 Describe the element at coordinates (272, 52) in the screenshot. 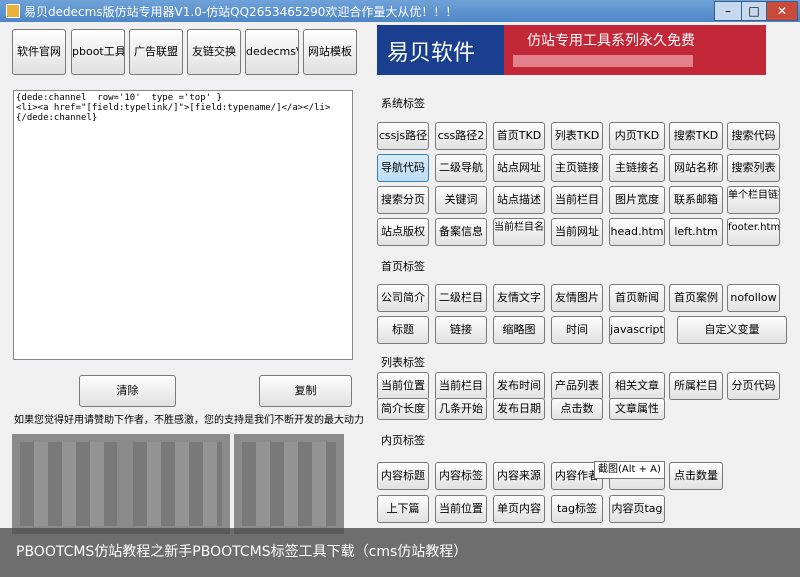

I see `dedecms-v6-button: dedecmsV6` at that location.